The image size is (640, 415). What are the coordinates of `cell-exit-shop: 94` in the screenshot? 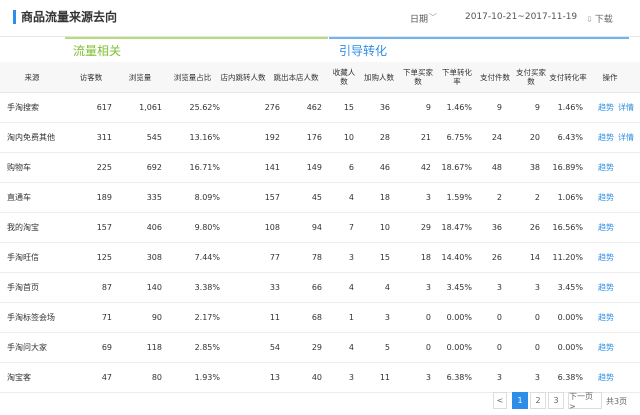 It's located at (316, 227).